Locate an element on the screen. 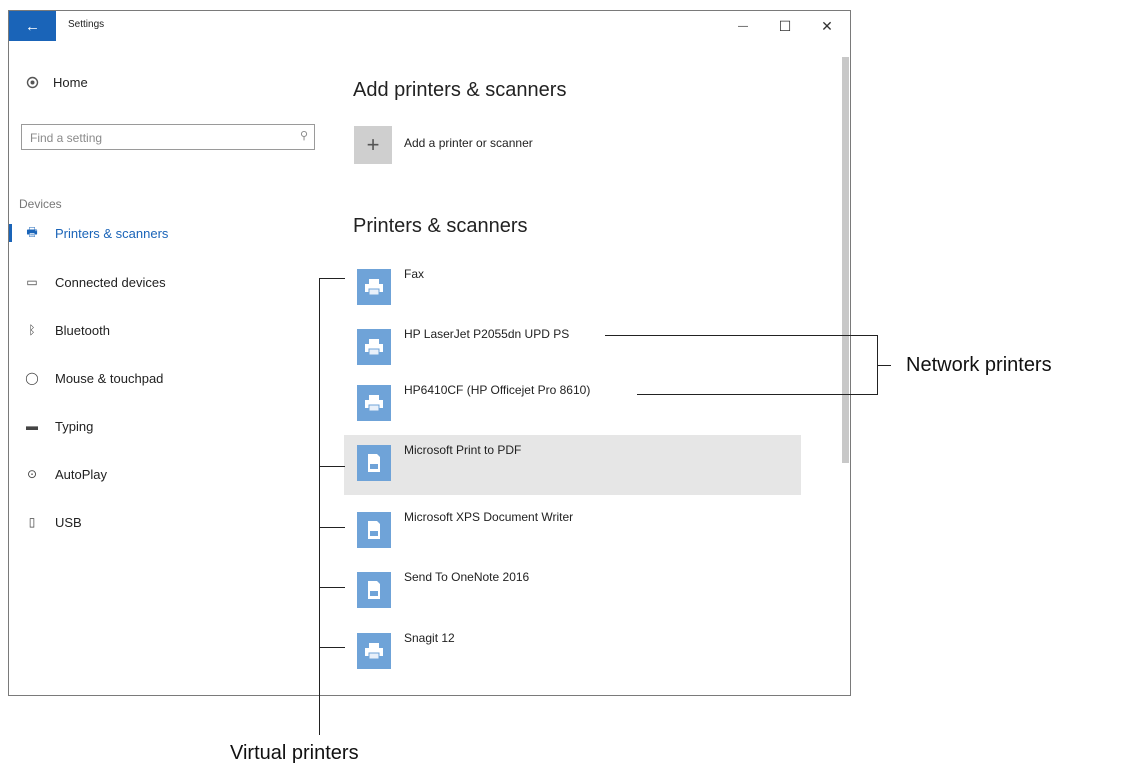  close-button: ✕ is located at coordinates (827, 26).